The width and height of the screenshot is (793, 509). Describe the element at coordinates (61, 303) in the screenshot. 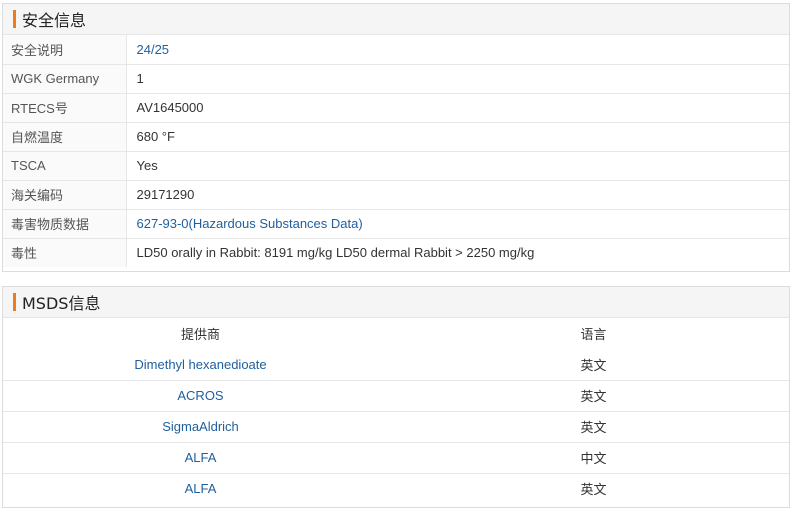

I see `msds-info-title: MSDS信息` at that location.